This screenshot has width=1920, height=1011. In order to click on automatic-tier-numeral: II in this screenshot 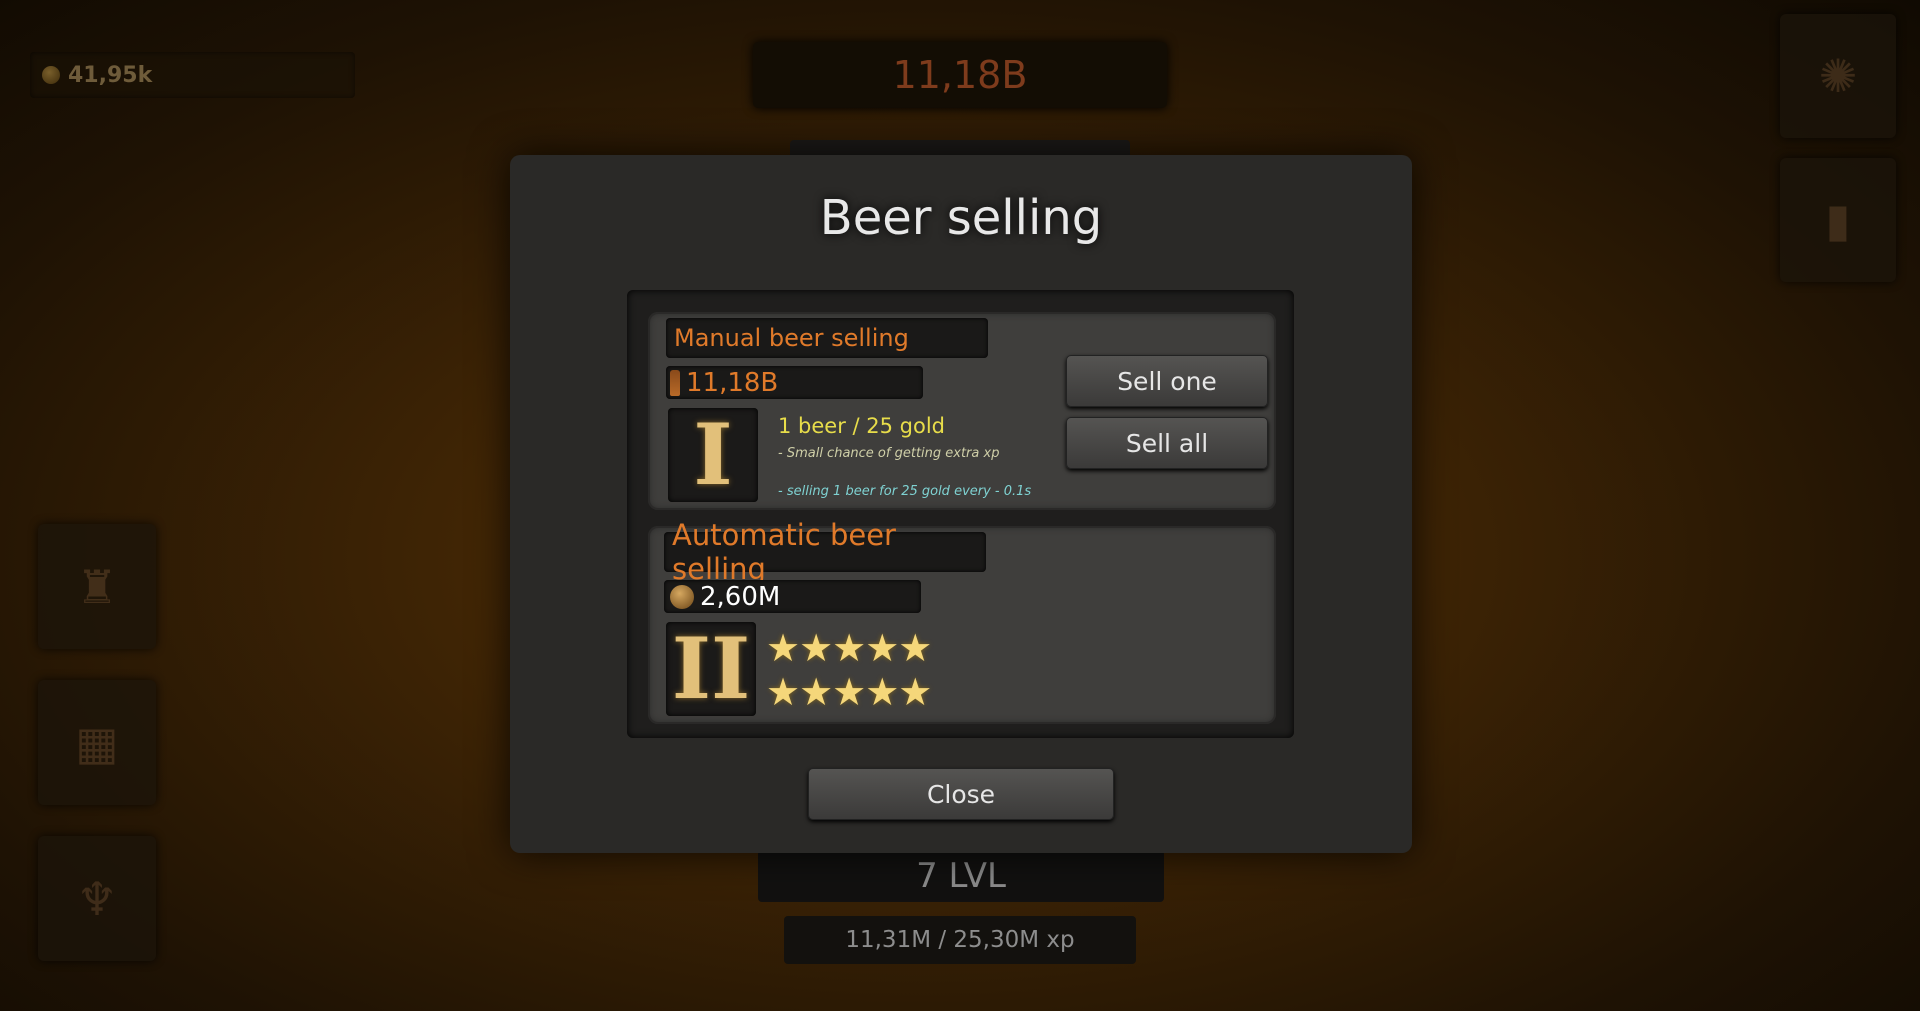, I will do `click(711, 668)`.